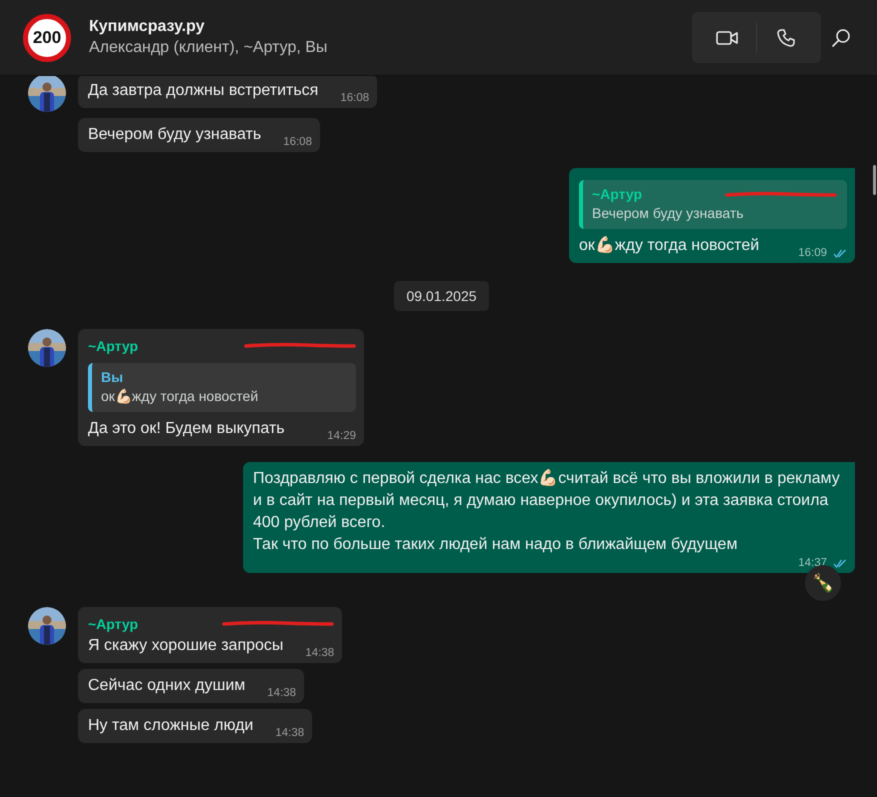  Describe the element at coordinates (441, 296) in the screenshot. I see `date-separator: 09.01.2025` at that location.